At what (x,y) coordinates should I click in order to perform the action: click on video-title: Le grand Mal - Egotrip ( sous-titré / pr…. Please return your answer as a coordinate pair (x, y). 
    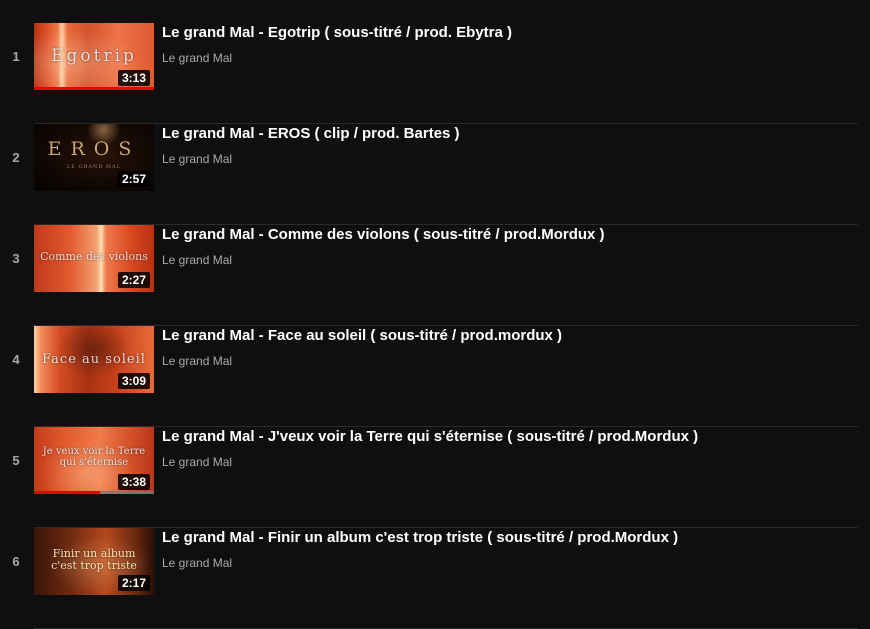
    Looking at the image, I should click on (506, 32).